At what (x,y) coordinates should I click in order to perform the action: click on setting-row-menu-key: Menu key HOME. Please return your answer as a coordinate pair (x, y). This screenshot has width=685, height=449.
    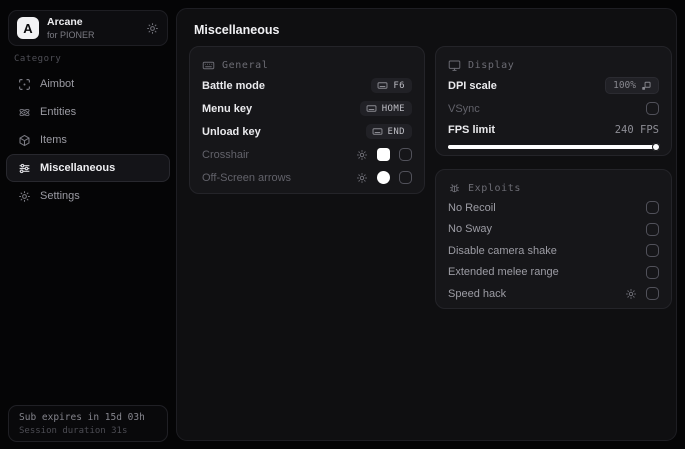
    Looking at the image, I should click on (307, 108).